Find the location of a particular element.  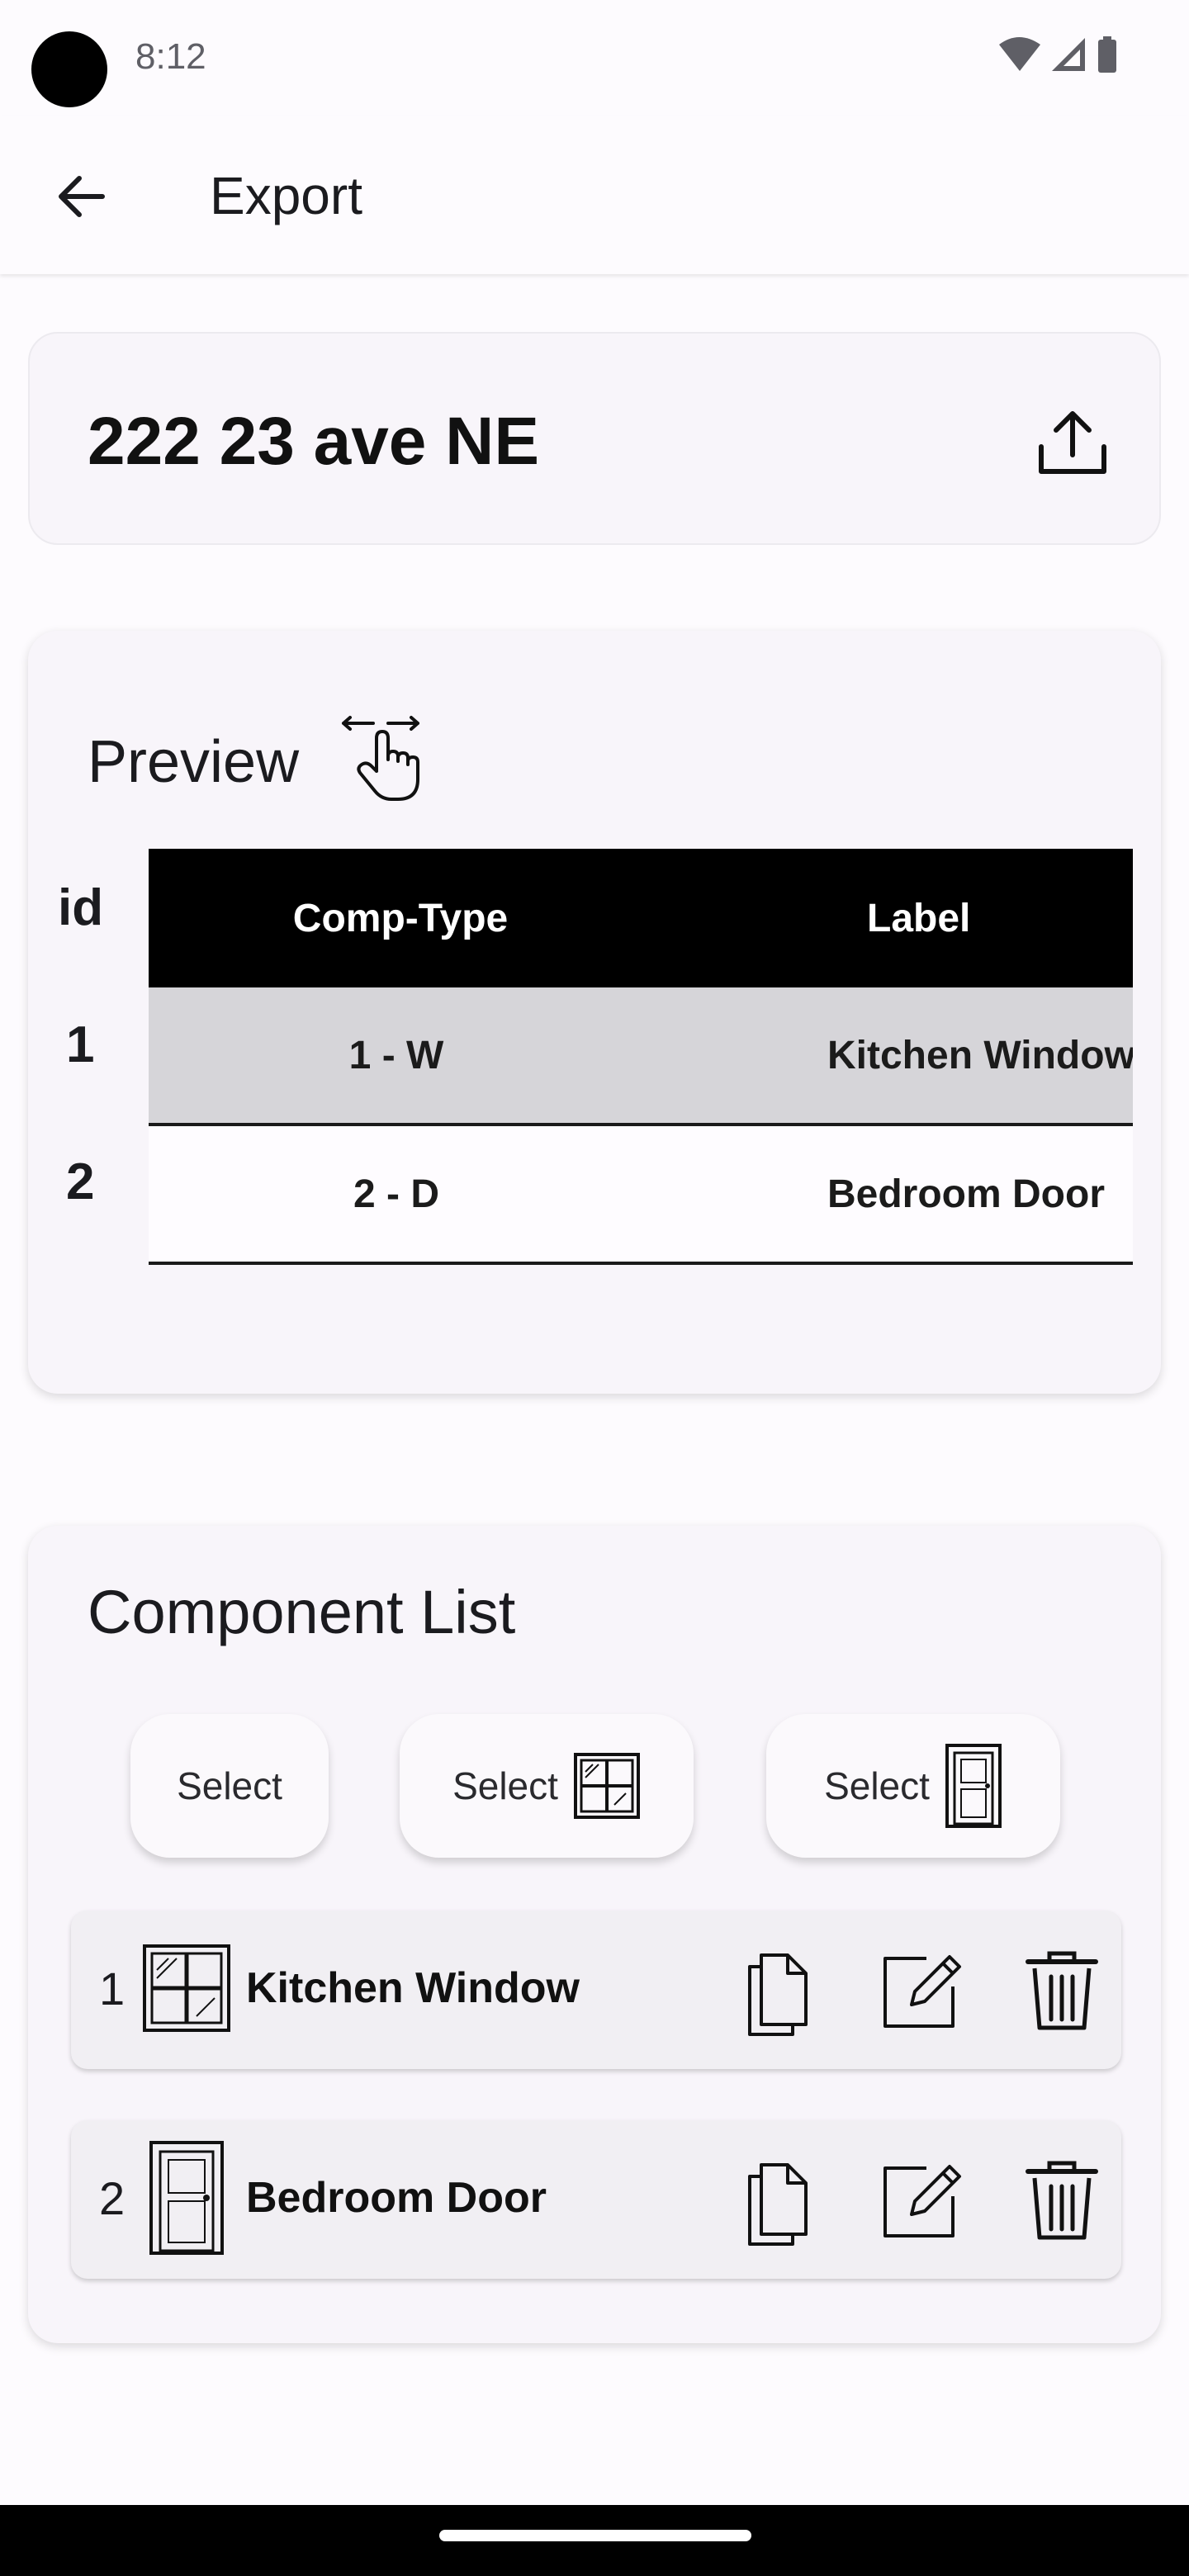

list-item: 2 Bedroom Door is located at coordinates (596, 2199).